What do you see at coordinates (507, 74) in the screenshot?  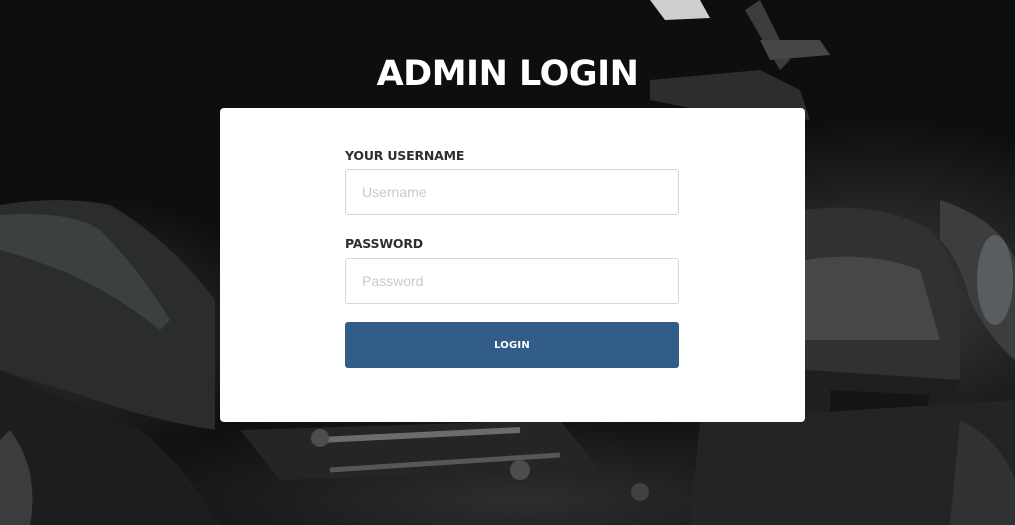 I see `page-title: ADMIN LOGIN` at bounding box center [507, 74].